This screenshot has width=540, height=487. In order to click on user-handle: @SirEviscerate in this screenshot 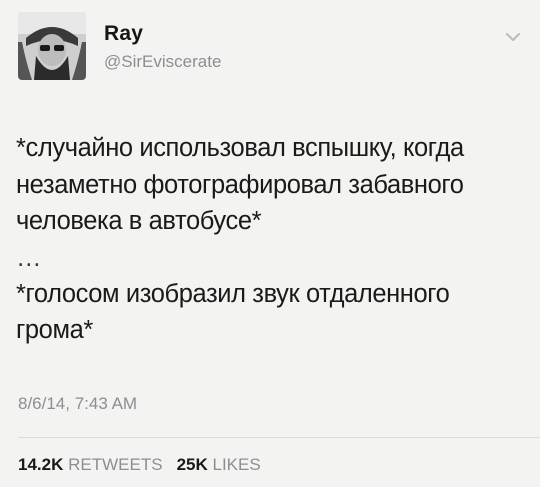, I will do `click(162, 62)`.